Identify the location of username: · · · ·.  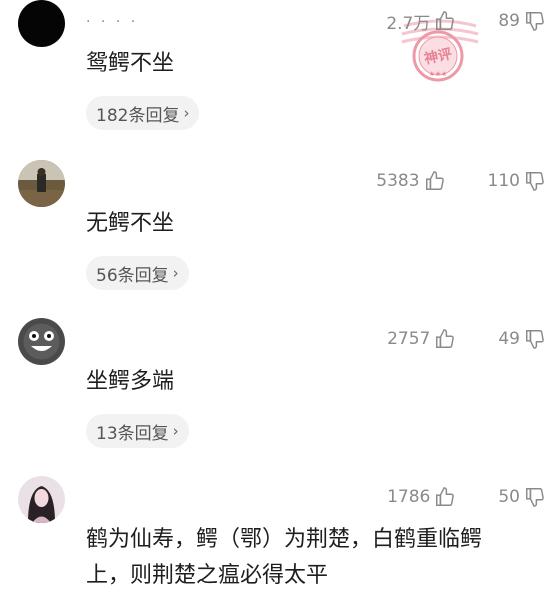
(112, 22).